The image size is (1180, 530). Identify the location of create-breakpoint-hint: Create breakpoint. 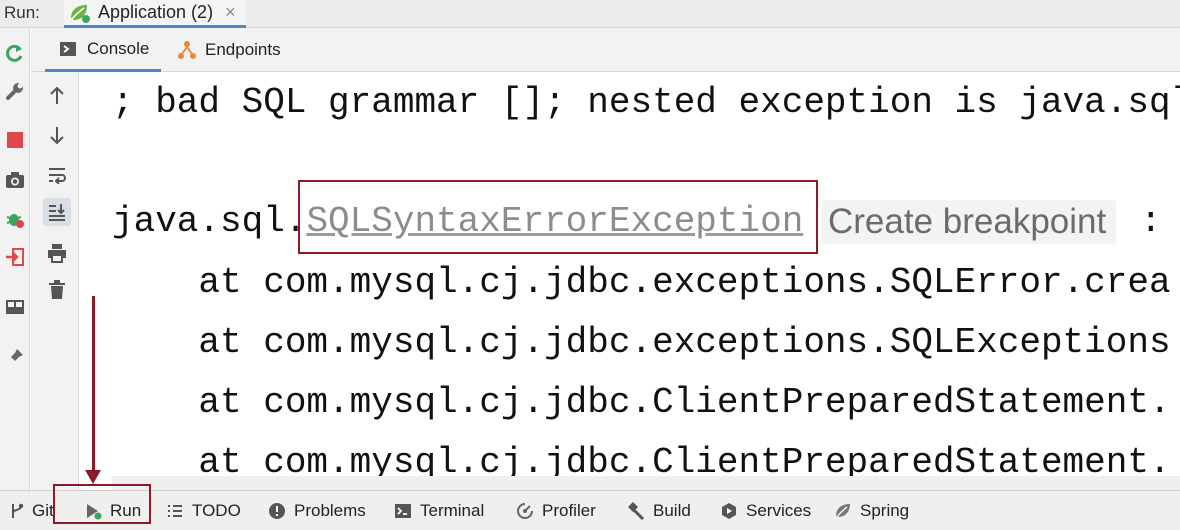
(969, 222).